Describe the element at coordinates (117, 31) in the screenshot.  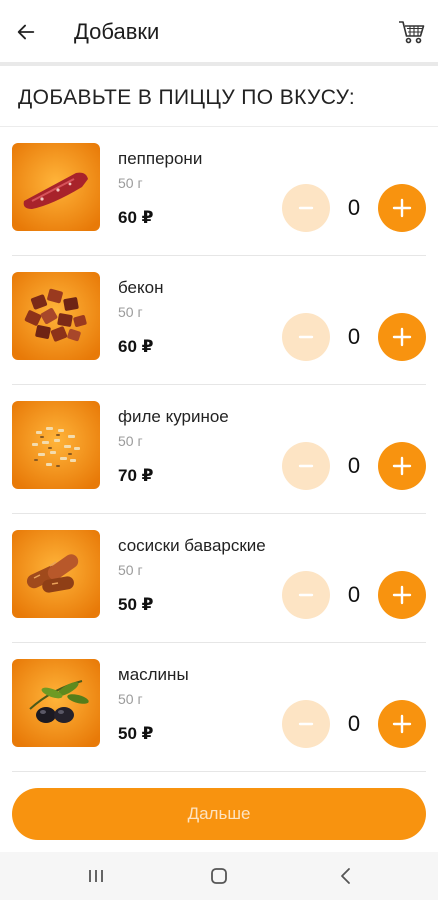
I see `page-title: Добавки` at that location.